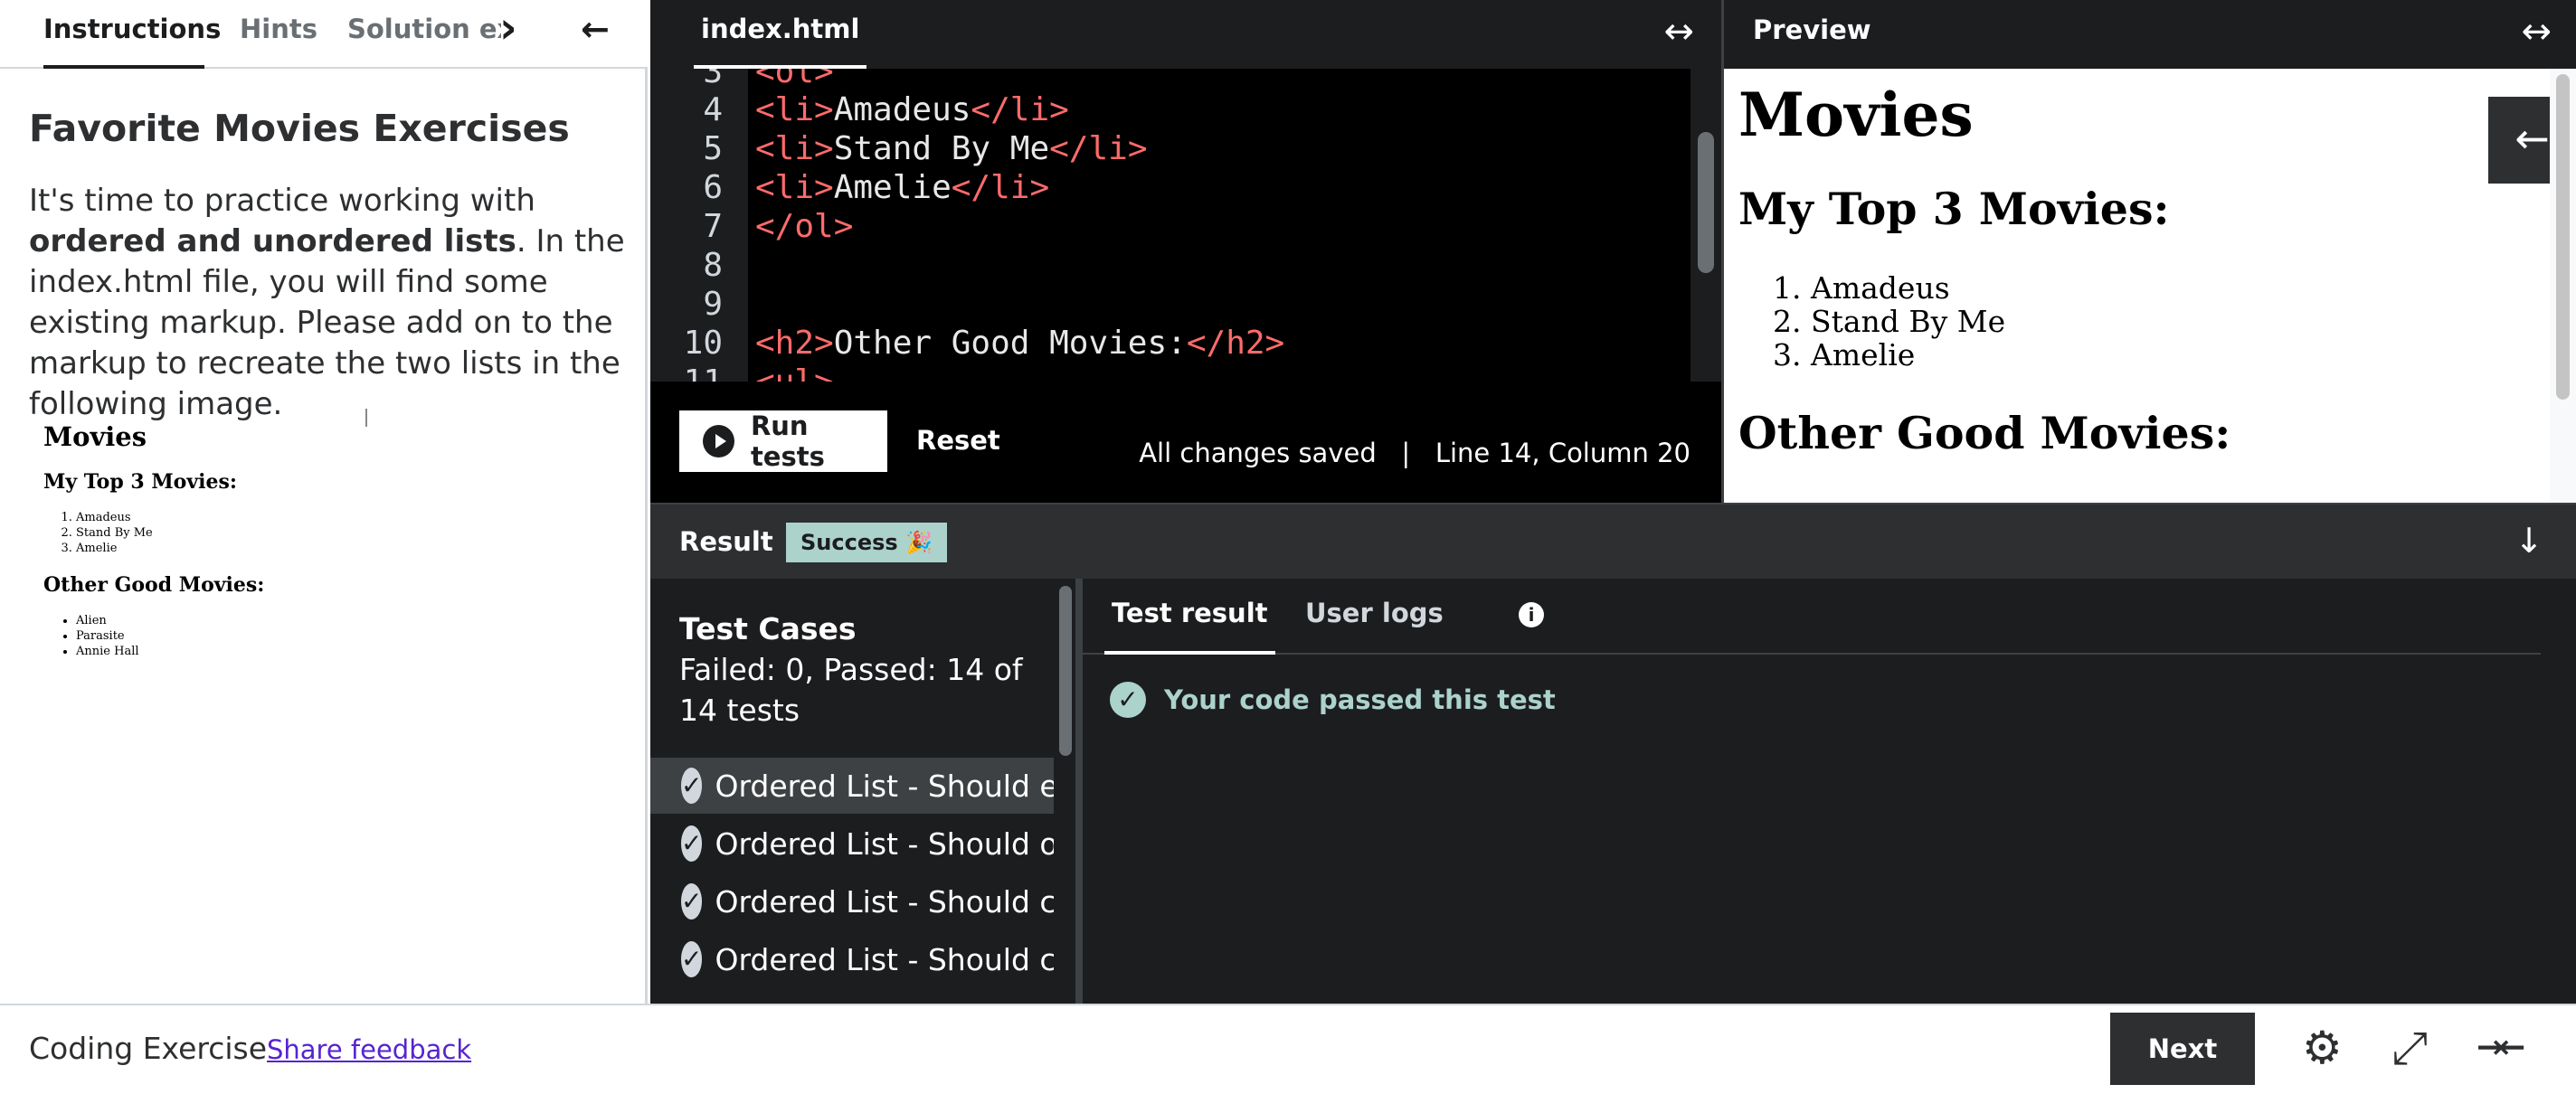  Describe the element at coordinates (1812, 29) in the screenshot. I see `preview-label: Preview` at that location.